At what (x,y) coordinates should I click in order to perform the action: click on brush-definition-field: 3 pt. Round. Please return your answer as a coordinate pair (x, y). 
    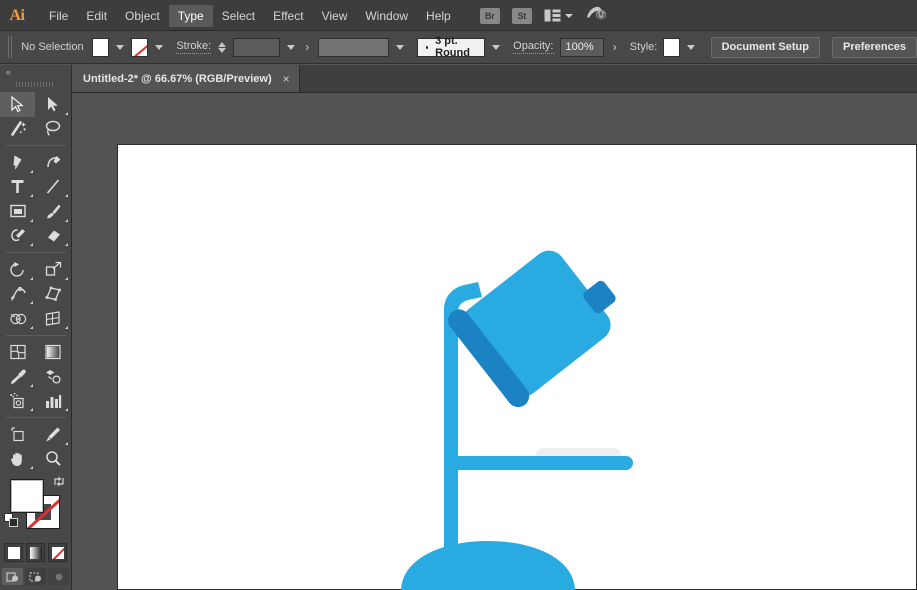
    Looking at the image, I should click on (451, 47).